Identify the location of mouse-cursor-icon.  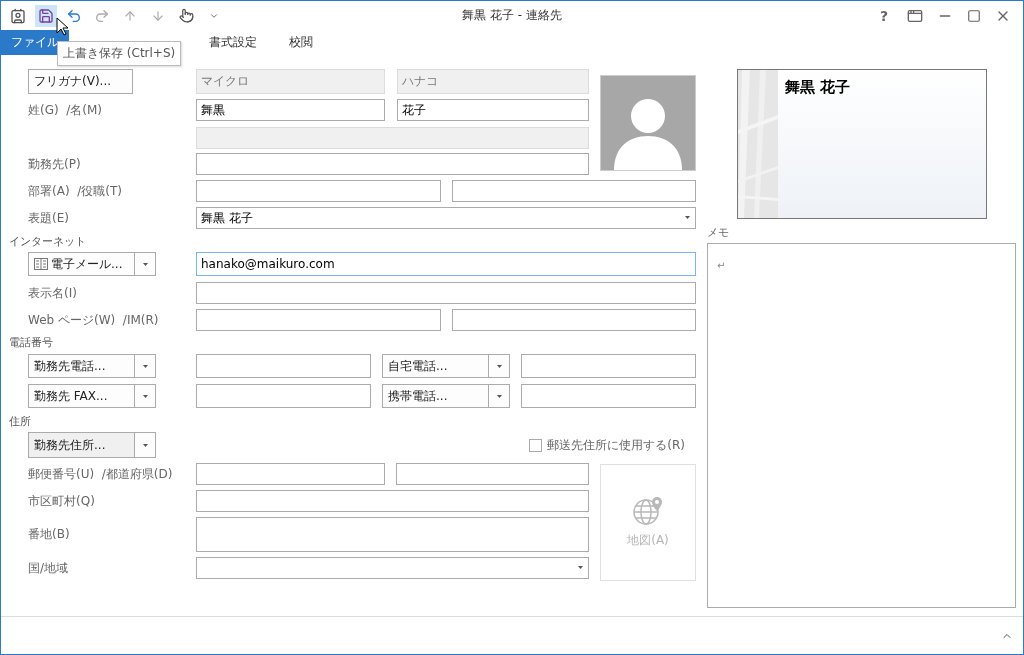
(62, 26).